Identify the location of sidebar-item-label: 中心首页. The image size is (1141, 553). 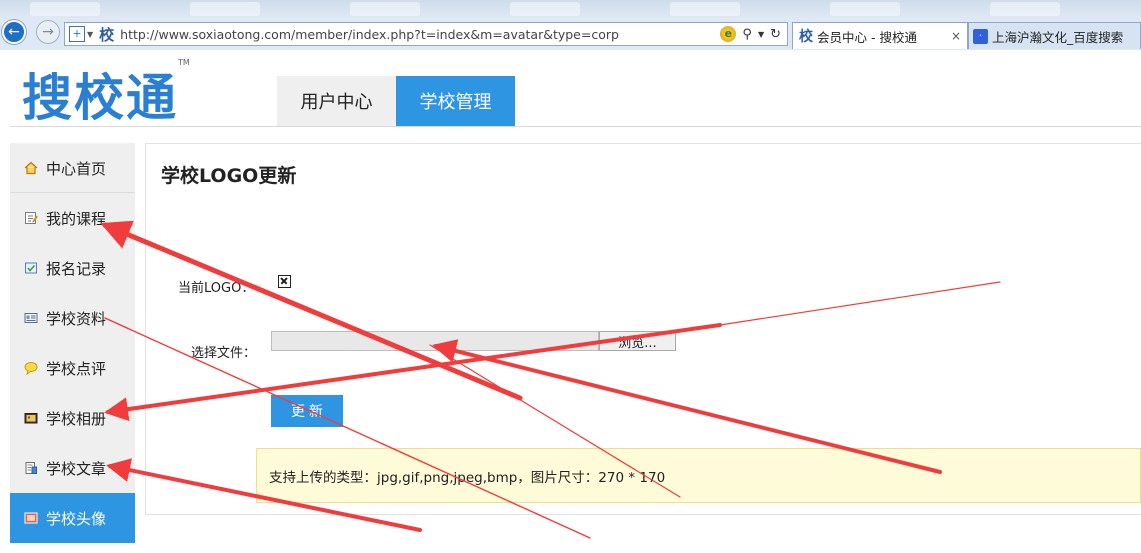
(76, 168).